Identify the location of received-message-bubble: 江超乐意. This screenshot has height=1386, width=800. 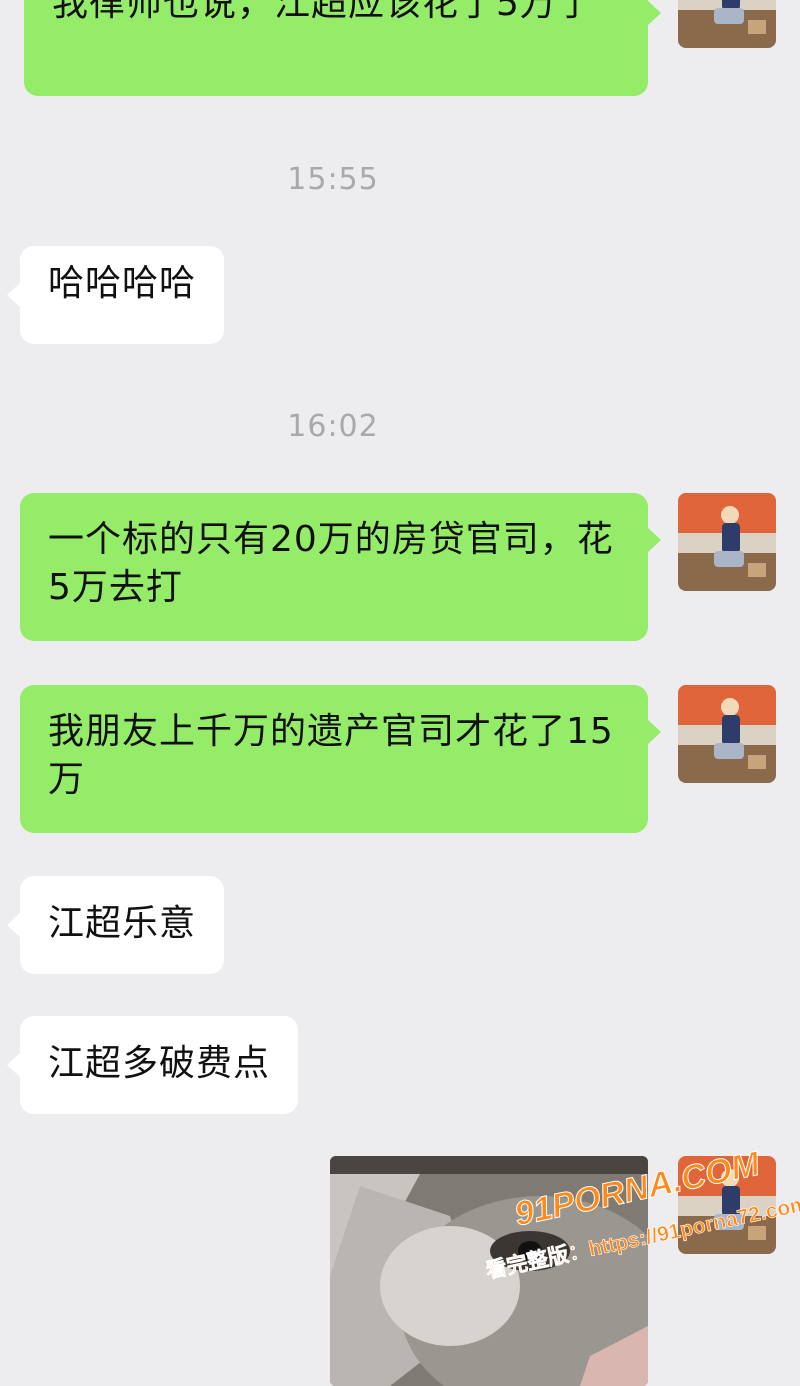
(115, 925).